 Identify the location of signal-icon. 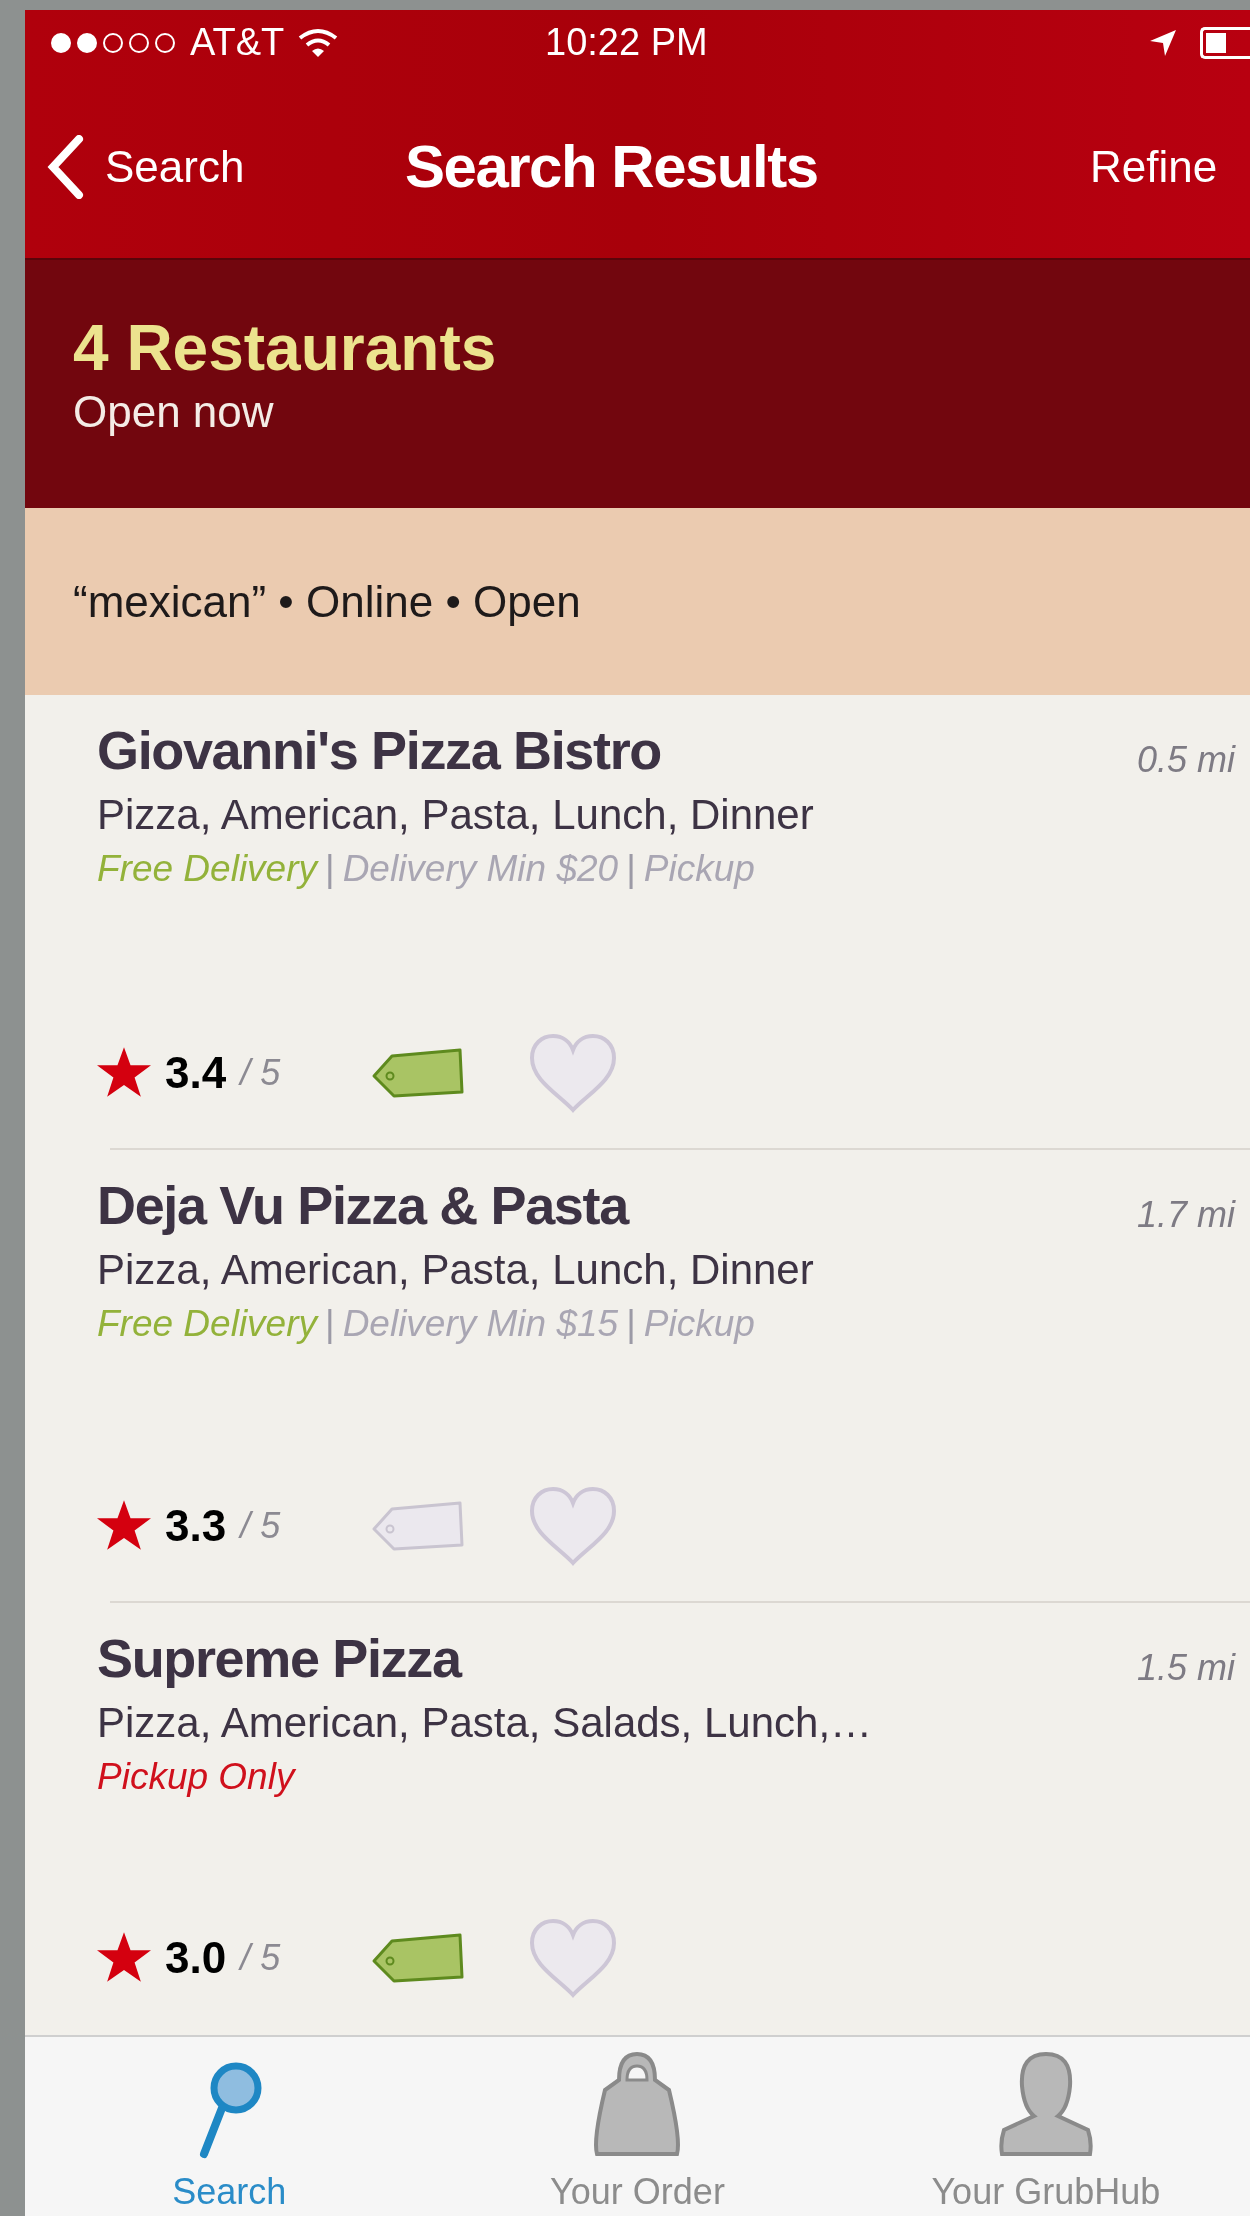
(114, 42).